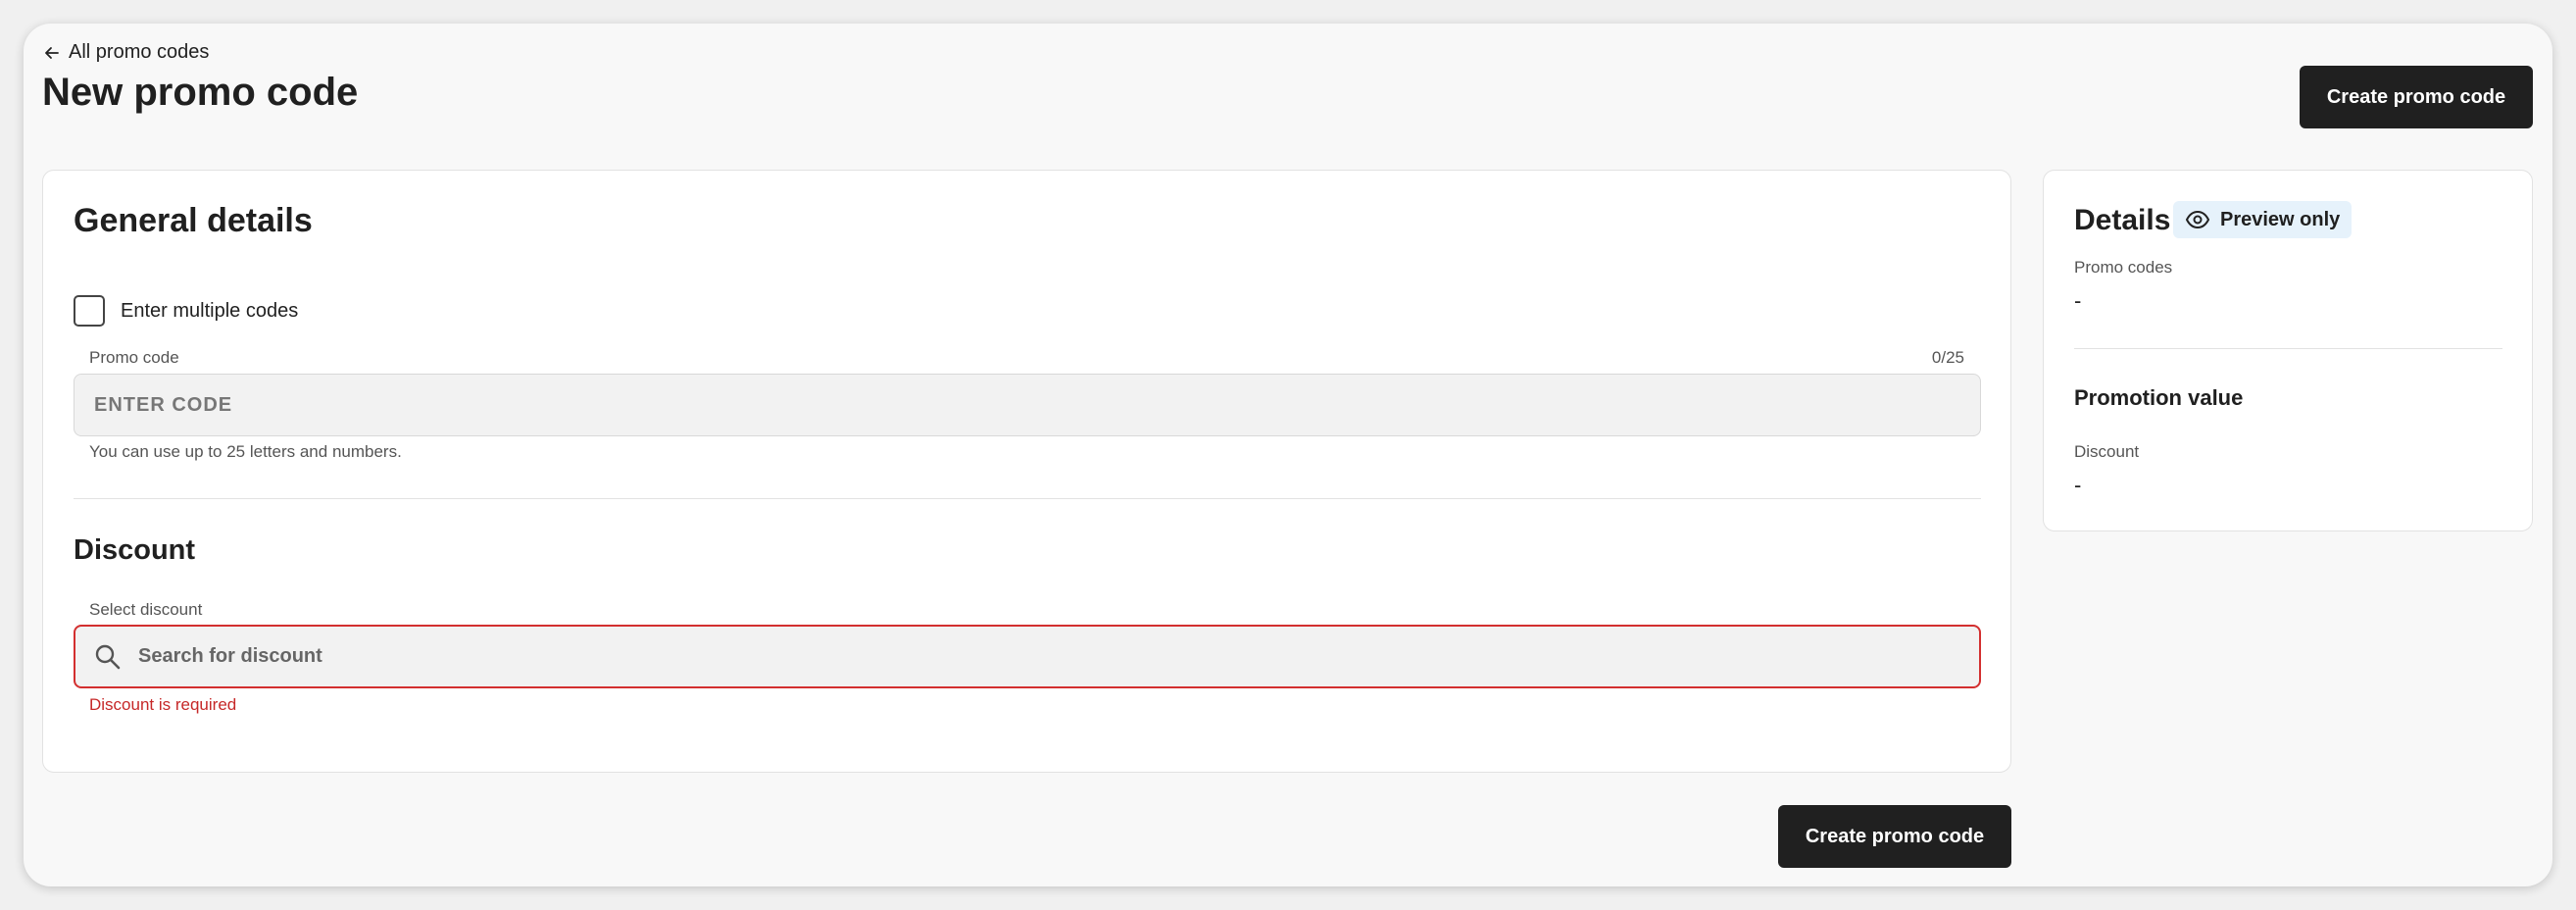 The image size is (2576, 910). I want to click on promo-codes-label: Promo codes, so click(2123, 267).